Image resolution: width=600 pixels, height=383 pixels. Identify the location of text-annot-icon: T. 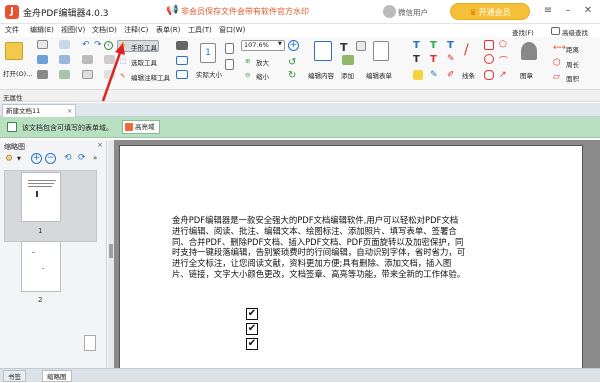
(418, 45).